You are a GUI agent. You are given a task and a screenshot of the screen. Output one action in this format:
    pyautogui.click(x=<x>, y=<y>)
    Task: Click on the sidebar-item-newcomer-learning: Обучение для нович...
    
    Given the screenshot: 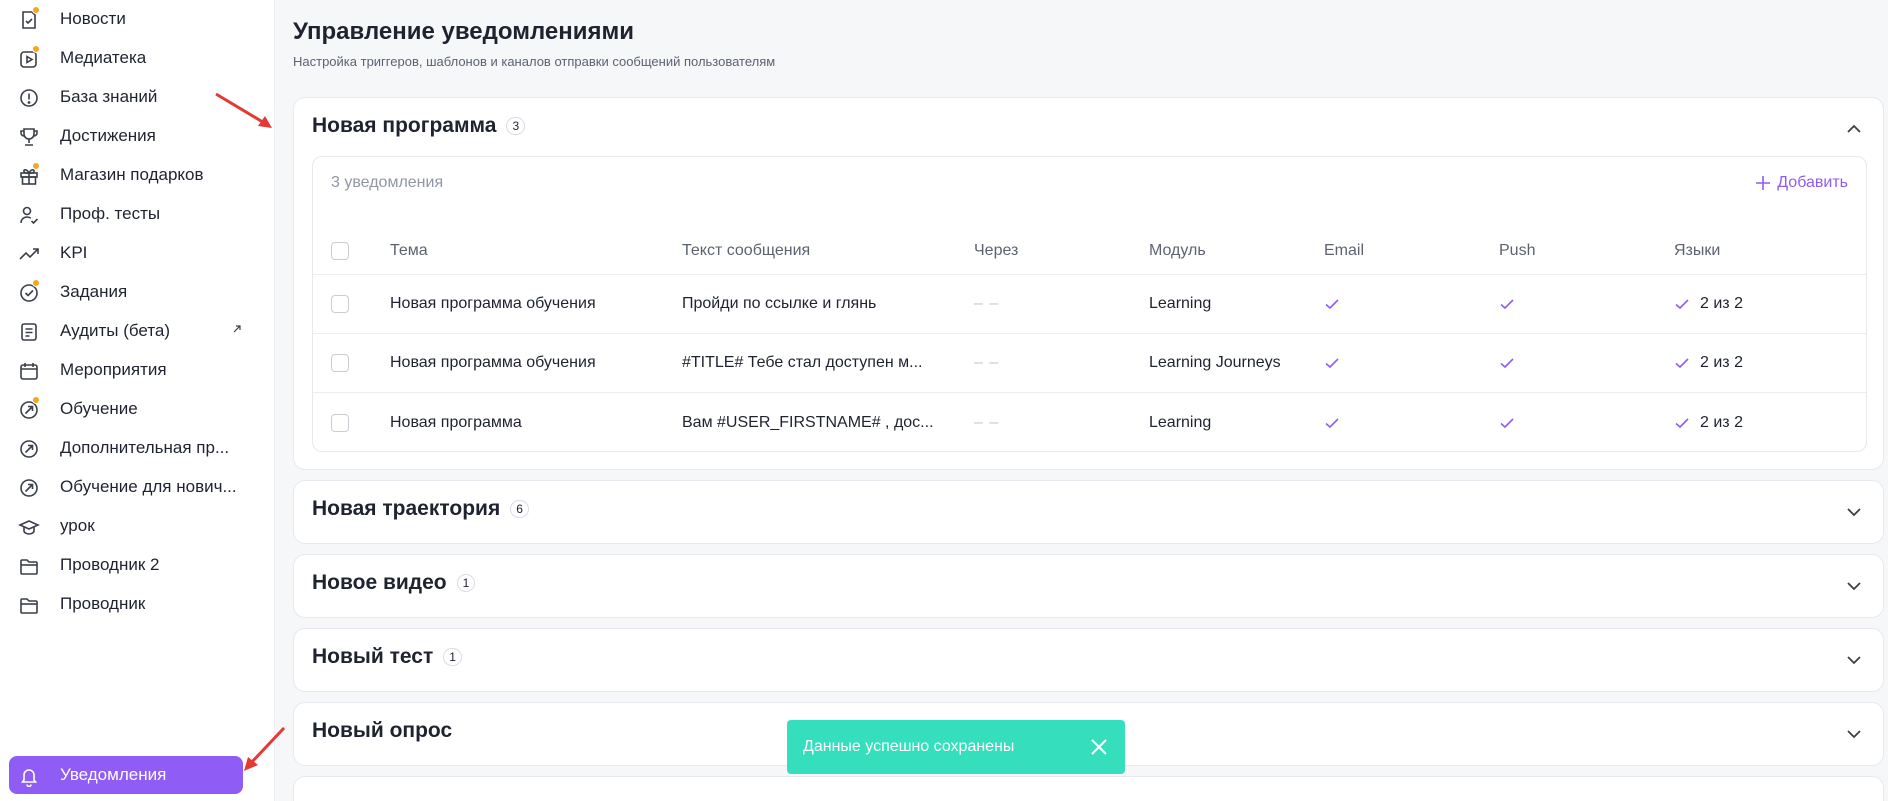 What is the action you would take?
    pyautogui.click(x=126, y=487)
    